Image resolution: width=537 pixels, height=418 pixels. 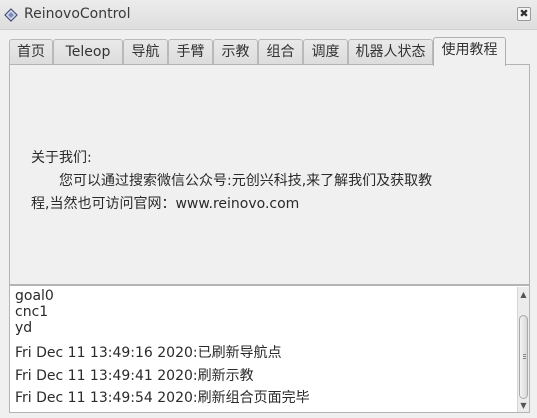 I want to click on tab-combination: 组合, so click(x=280, y=52).